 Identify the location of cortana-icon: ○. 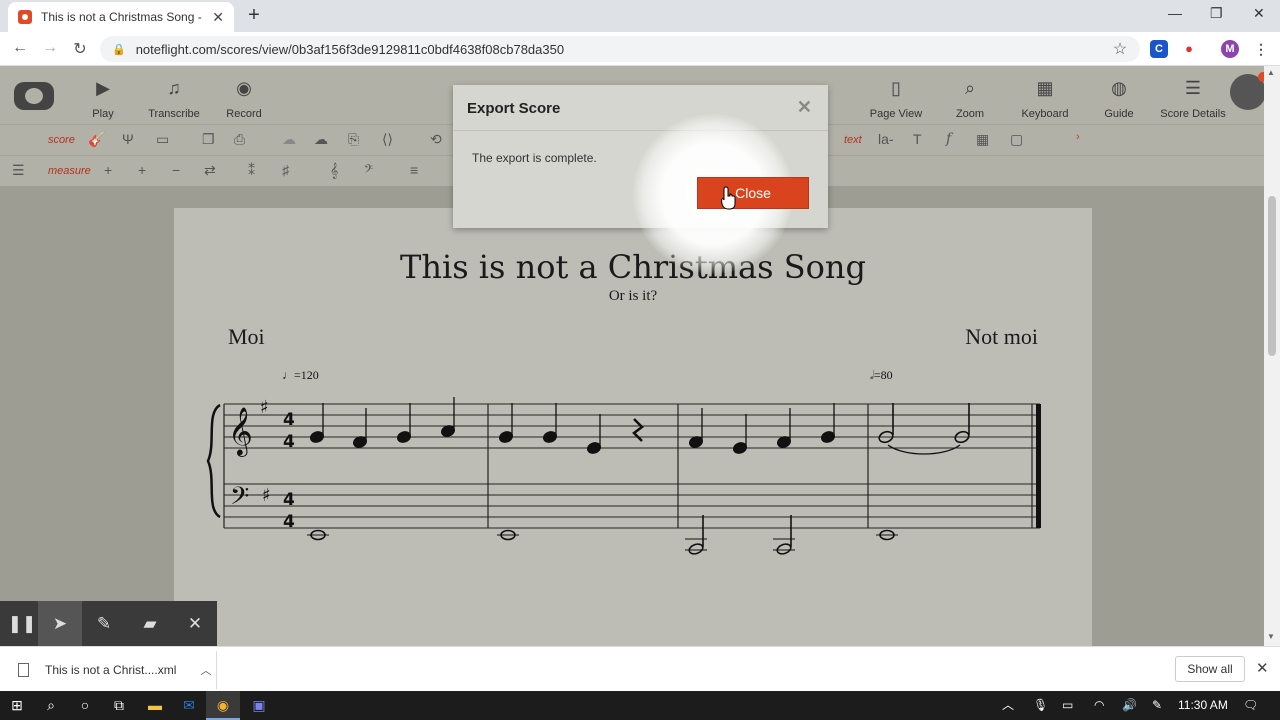
(85, 705).